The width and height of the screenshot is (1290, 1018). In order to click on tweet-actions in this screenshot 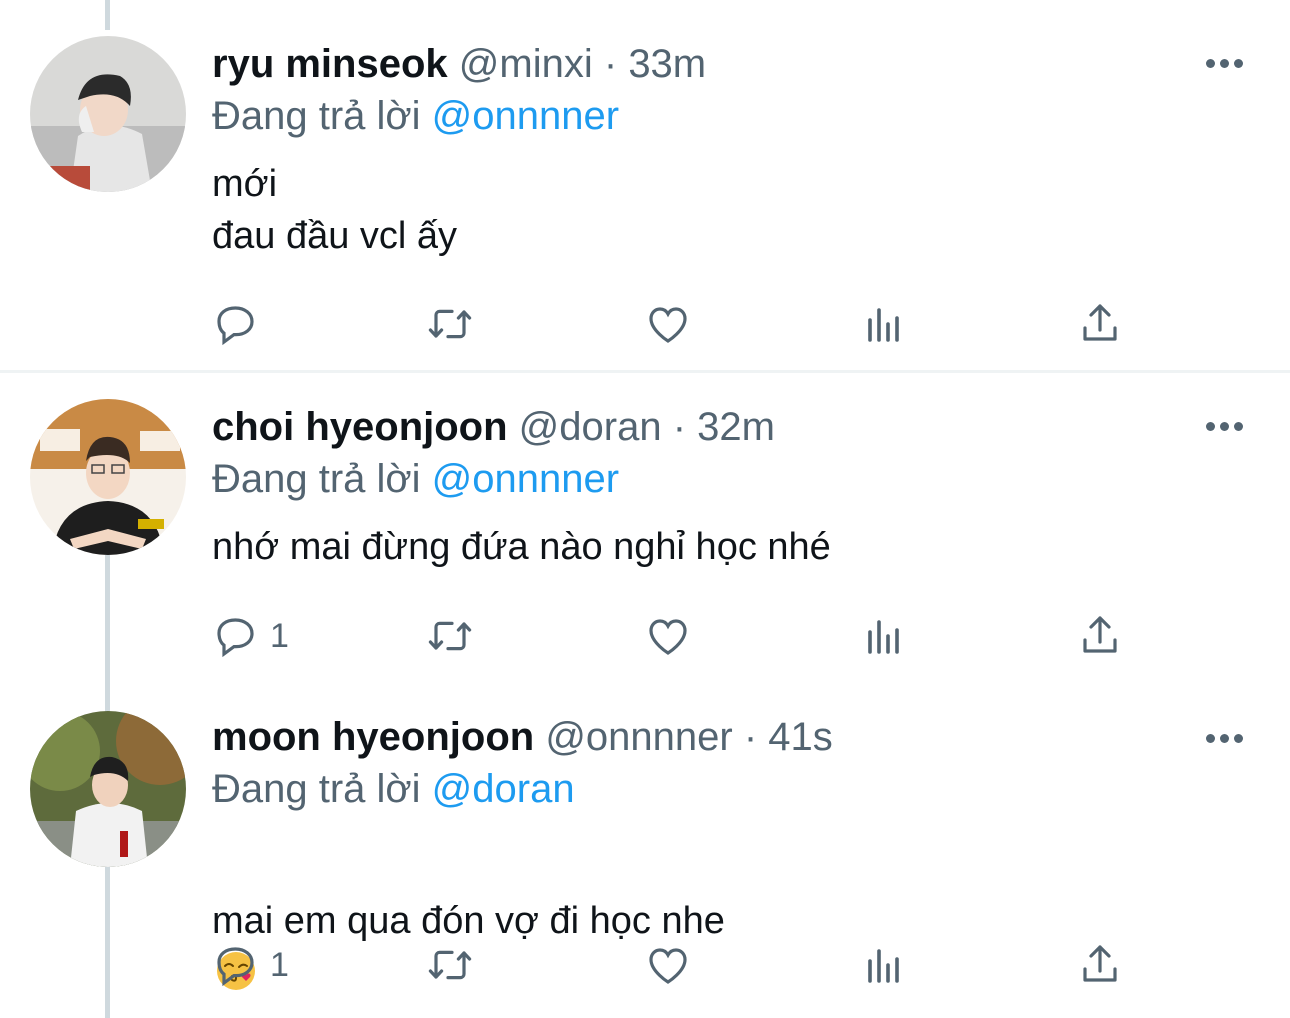, I will do `click(682, 324)`.